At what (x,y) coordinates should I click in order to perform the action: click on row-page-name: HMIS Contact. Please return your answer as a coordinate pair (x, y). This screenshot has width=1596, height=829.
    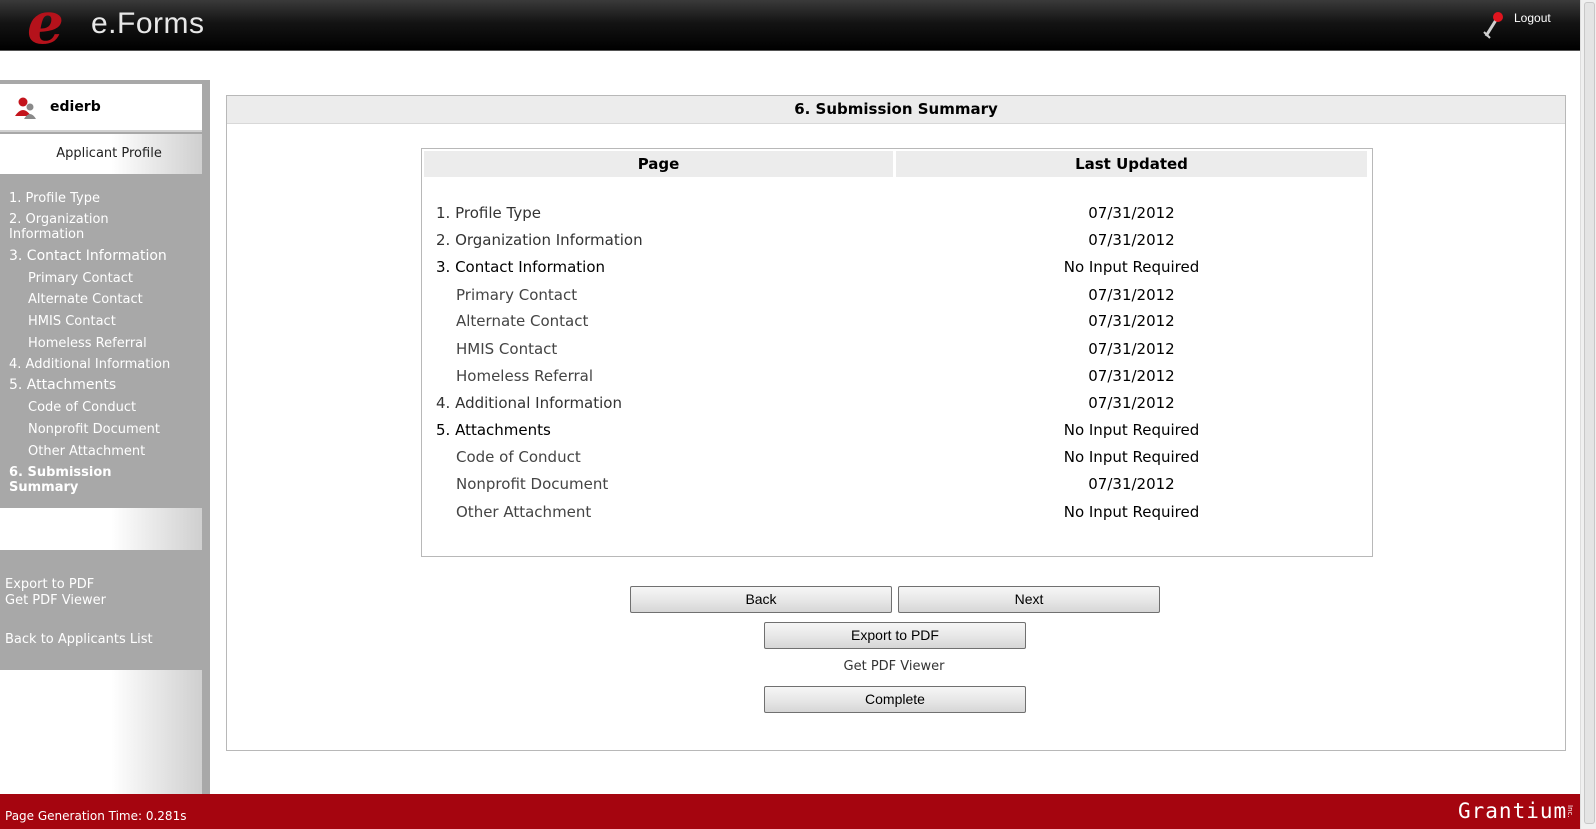
    Looking at the image, I should click on (507, 349).